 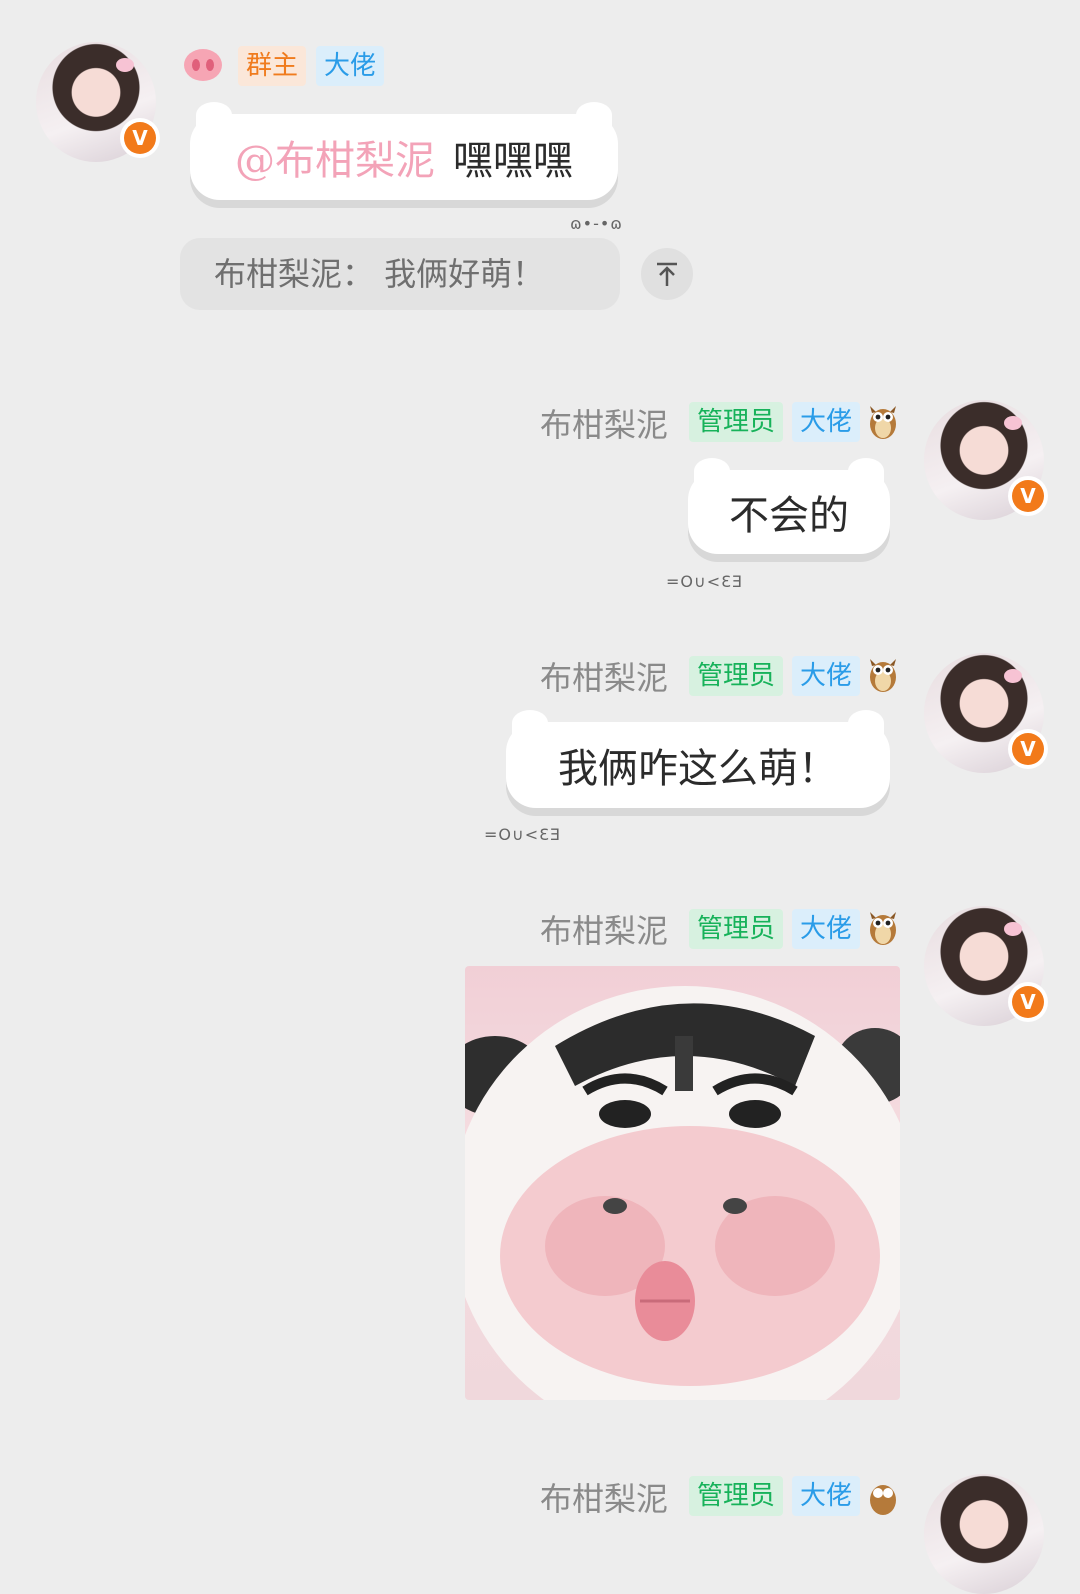 What do you see at coordinates (698, 769) in the screenshot?
I see `message-text: 我俩咋这么萌！` at bounding box center [698, 769].